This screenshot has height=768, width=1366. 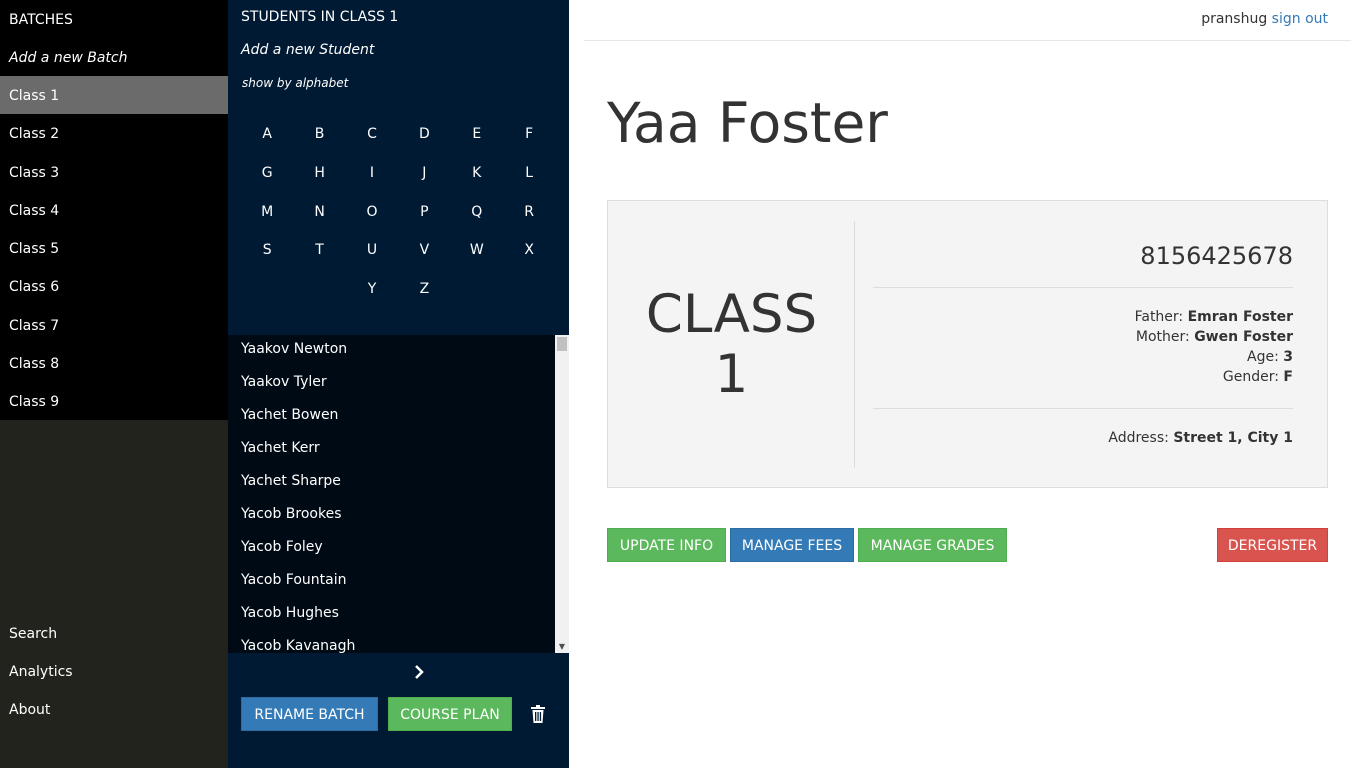 I want to click on letter-filter: F, so click(x=529, y=134).